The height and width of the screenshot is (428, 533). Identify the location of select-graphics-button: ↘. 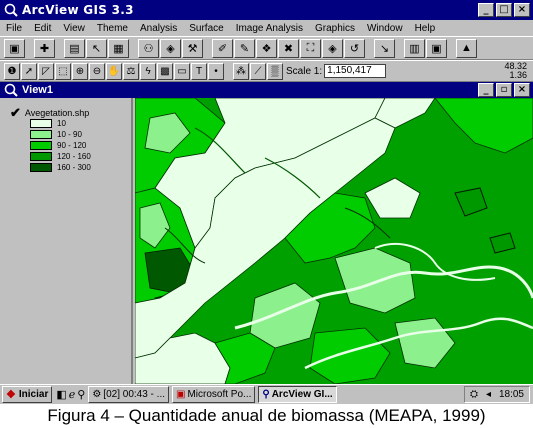
(384, 48).